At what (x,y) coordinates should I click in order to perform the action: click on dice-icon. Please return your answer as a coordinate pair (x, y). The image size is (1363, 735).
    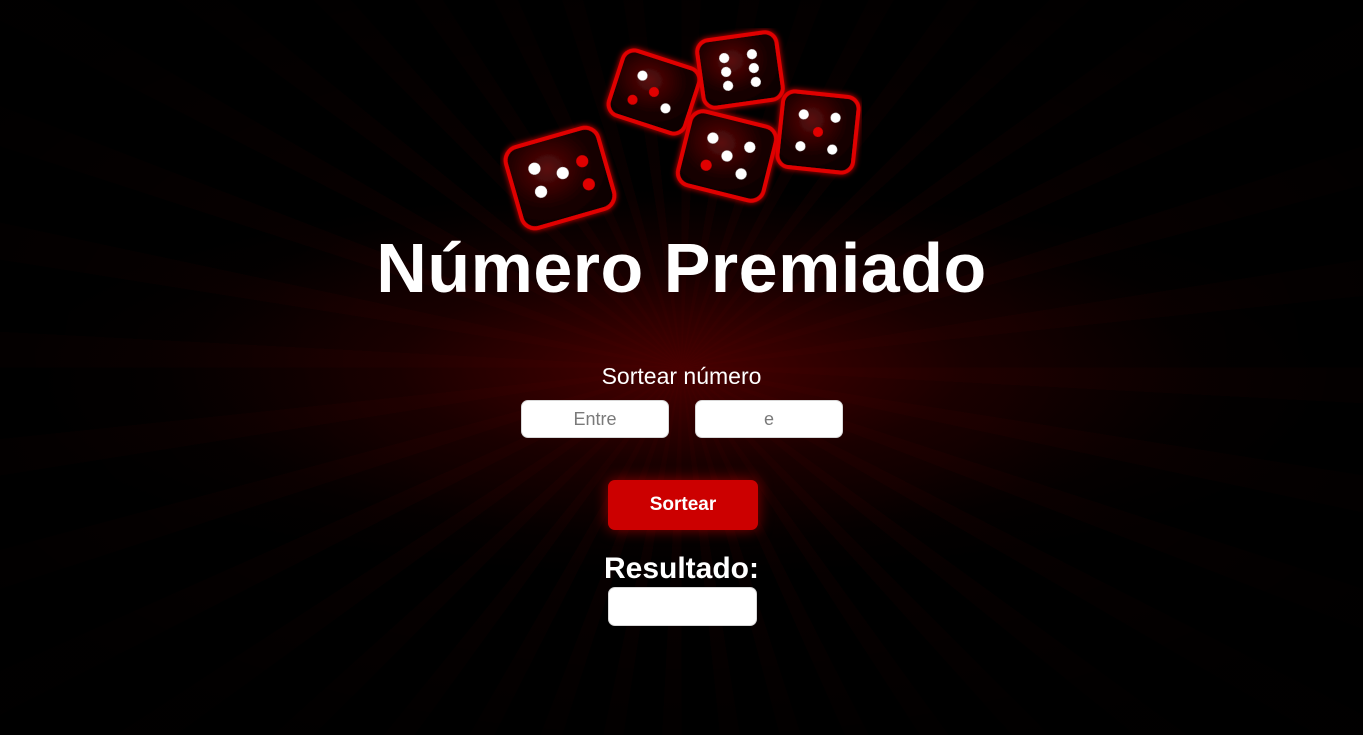
    Looking at the image, I should click on (682, 130).